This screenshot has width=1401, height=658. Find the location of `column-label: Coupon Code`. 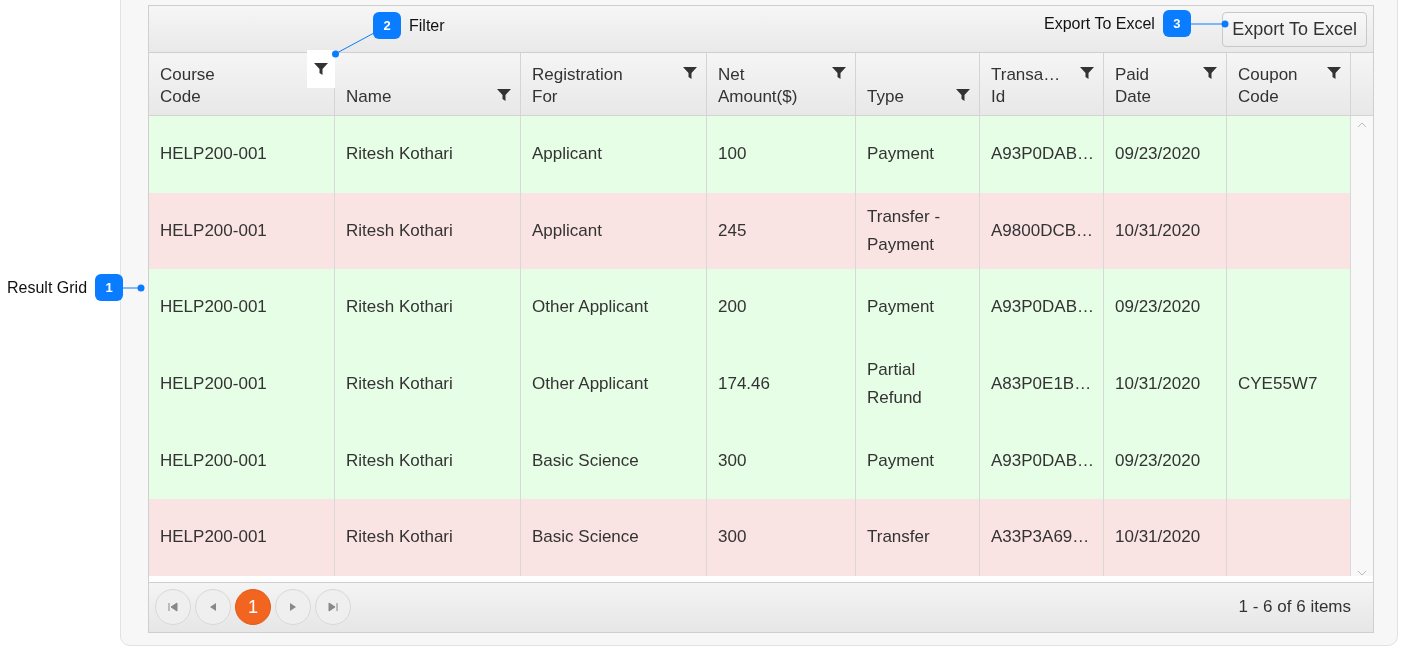

column-label: Coupon Code is located at coordinates (1268, 86).